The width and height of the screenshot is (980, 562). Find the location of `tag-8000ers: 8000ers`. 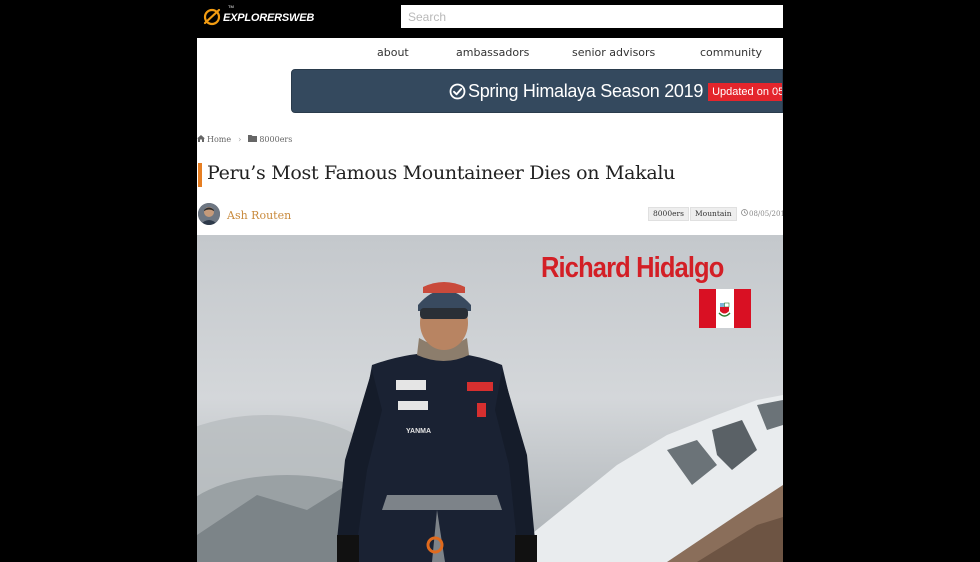

tag-8000ers: 8000ers is located at coordinates (668, 214).